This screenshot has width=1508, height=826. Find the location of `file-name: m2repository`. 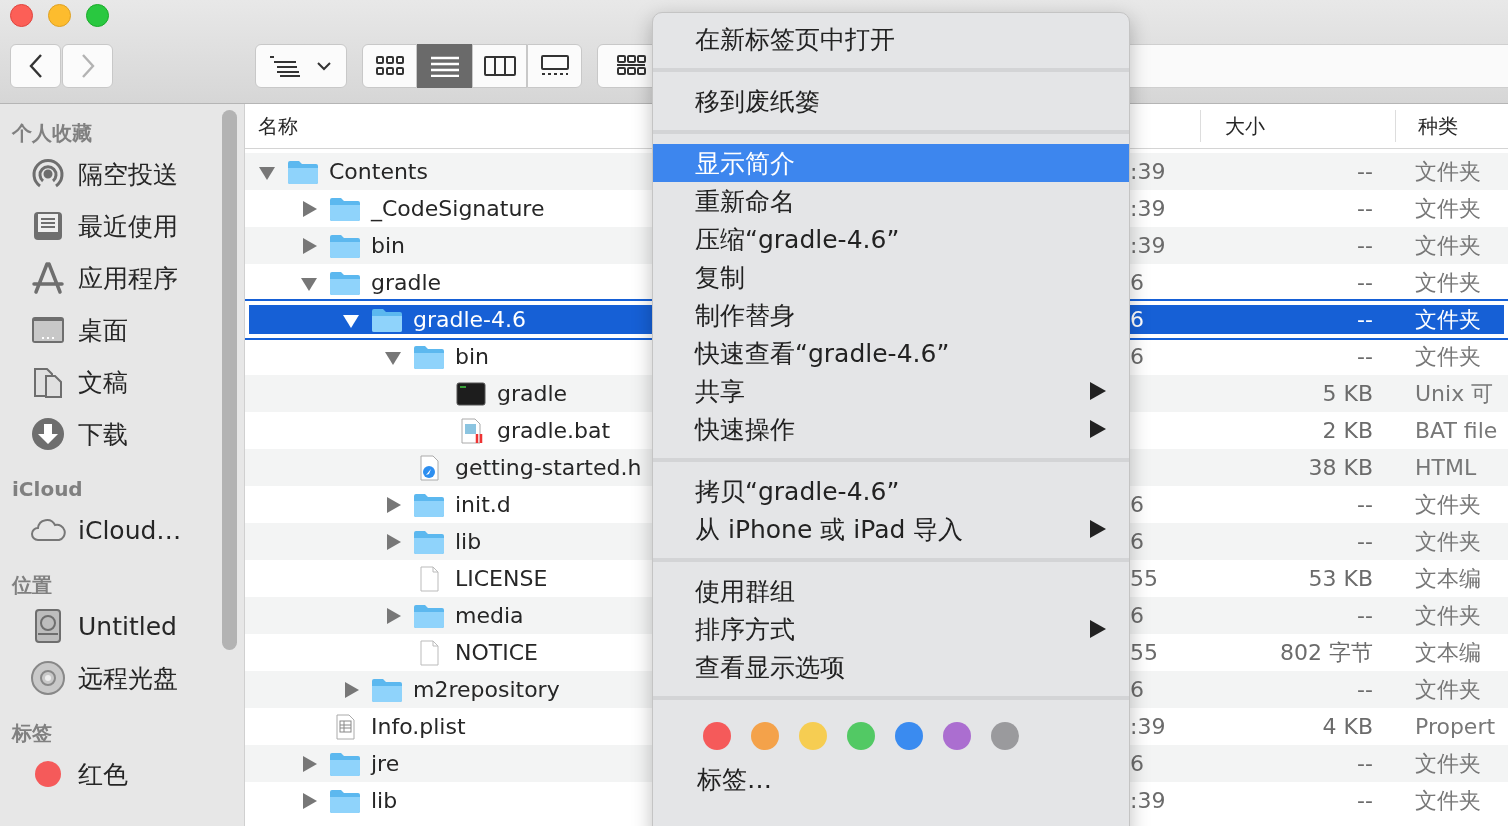

file-name: m2repository is located at coordinates (486, 689).